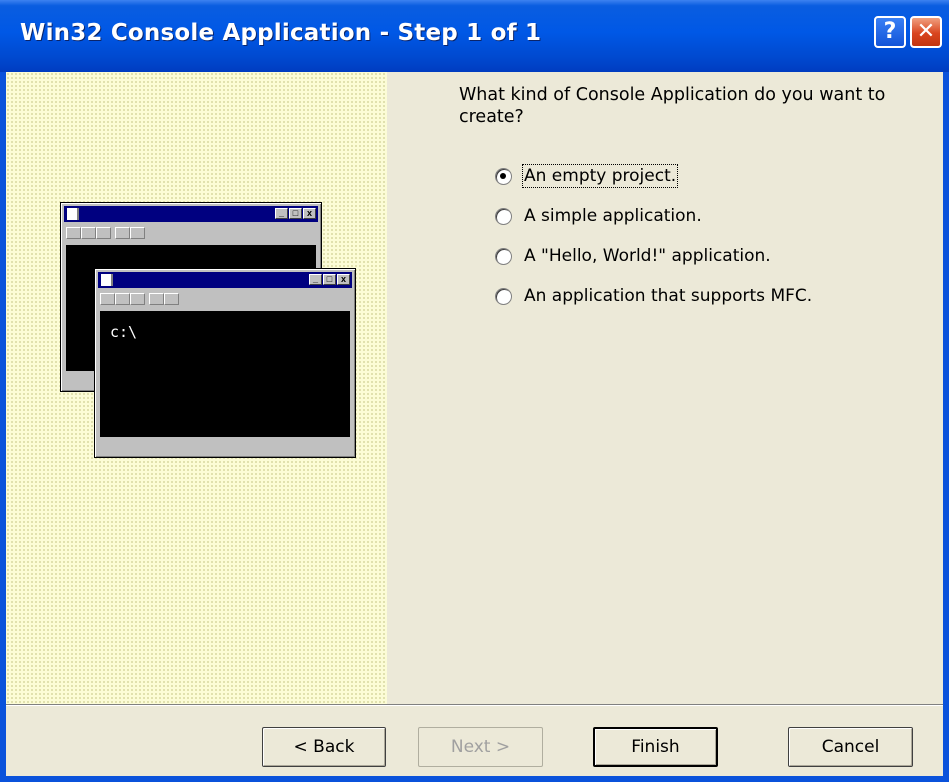 The image size is (949, 782). I want to click on console-window-illustration-front: _ □ x c:\, so click(225, 363).